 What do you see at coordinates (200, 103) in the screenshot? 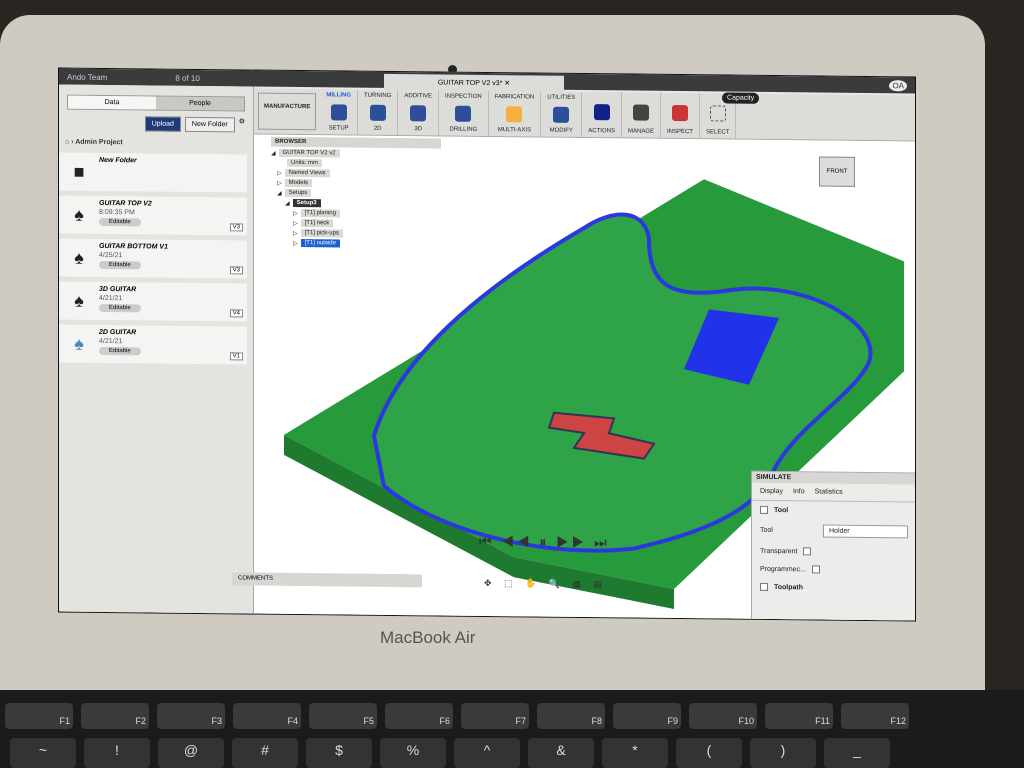
I see `tab-people: People` at bounding box center [200, 103].